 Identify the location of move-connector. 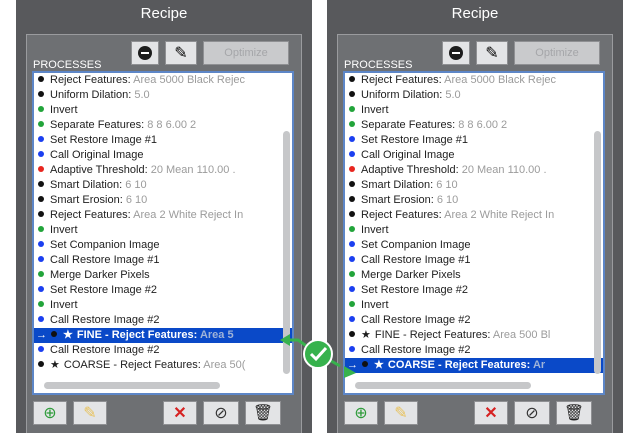
(318, 356).